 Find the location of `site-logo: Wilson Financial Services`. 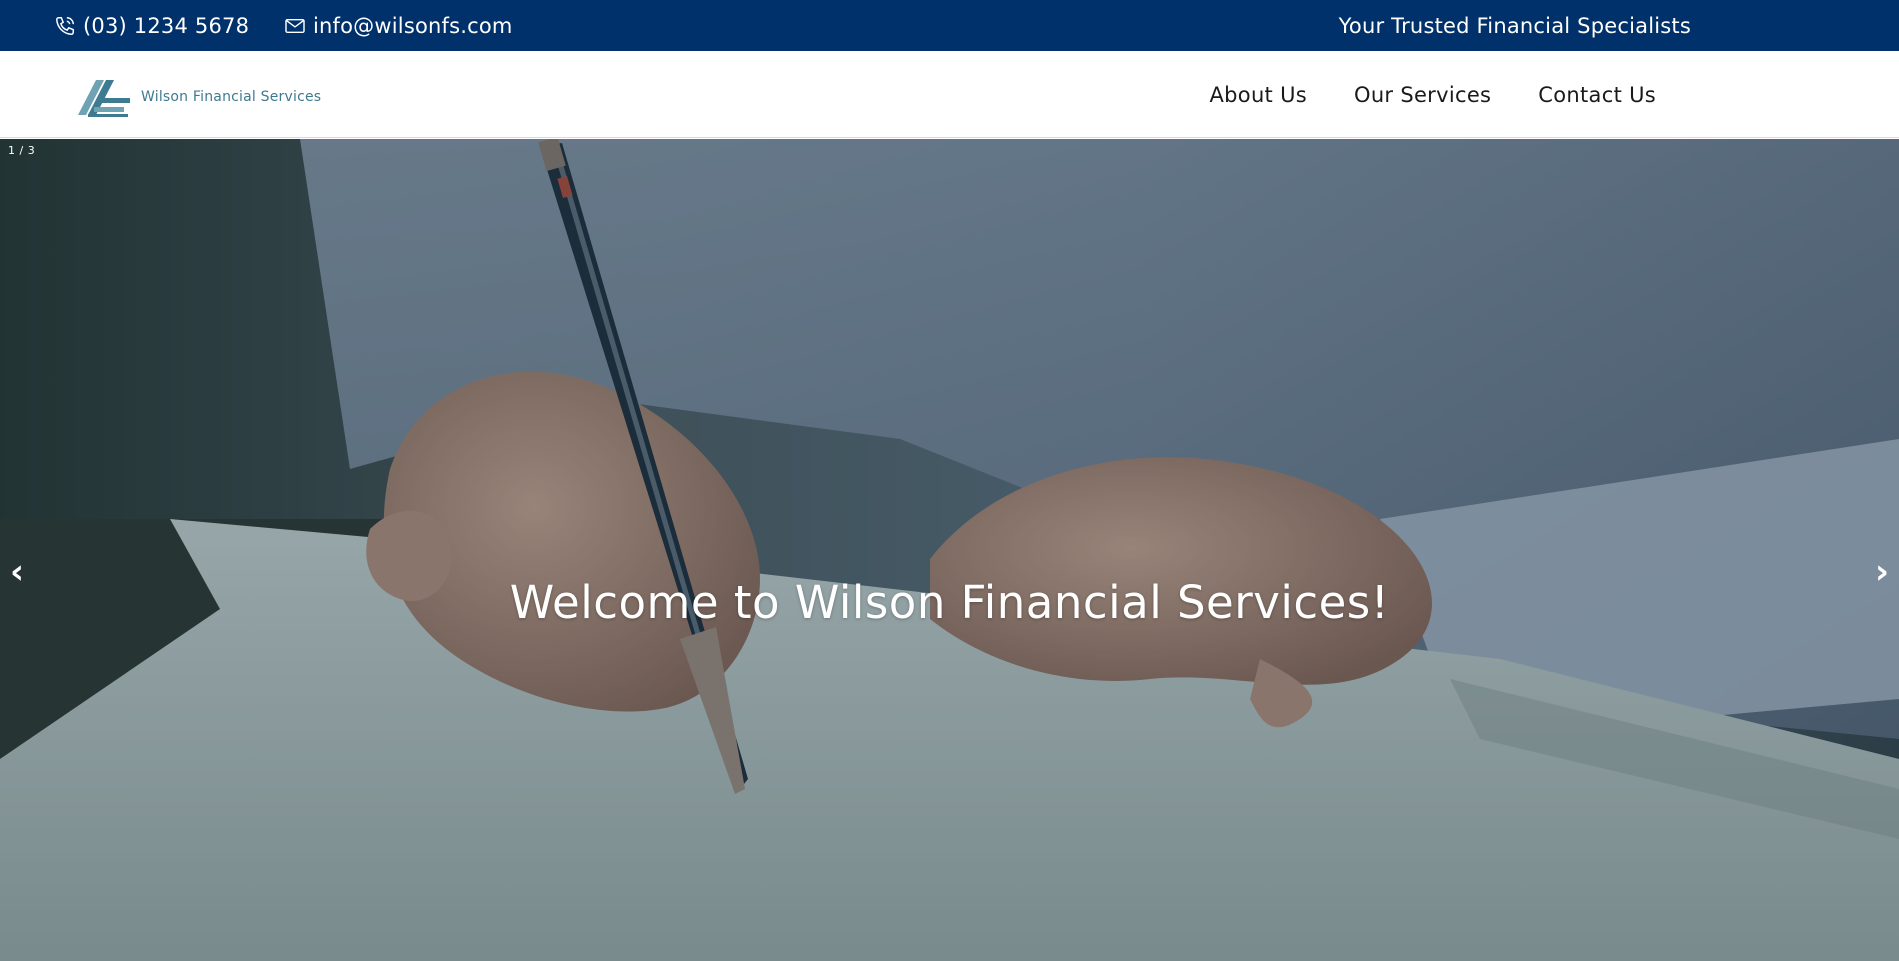

site-logo: Wilson Financial Services is located at coordinates (199, 97).